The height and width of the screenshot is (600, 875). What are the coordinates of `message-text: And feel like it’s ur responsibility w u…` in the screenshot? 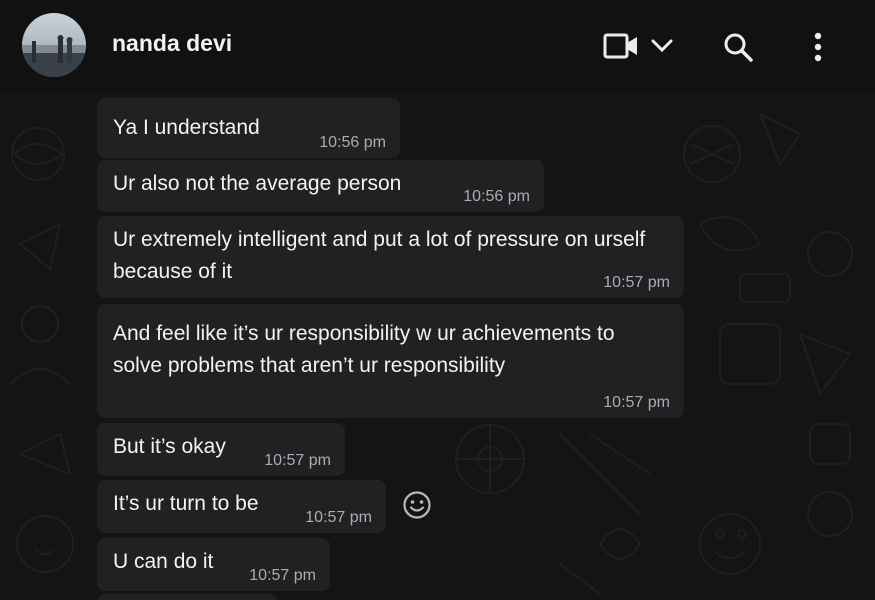 It's located at (364, 349).